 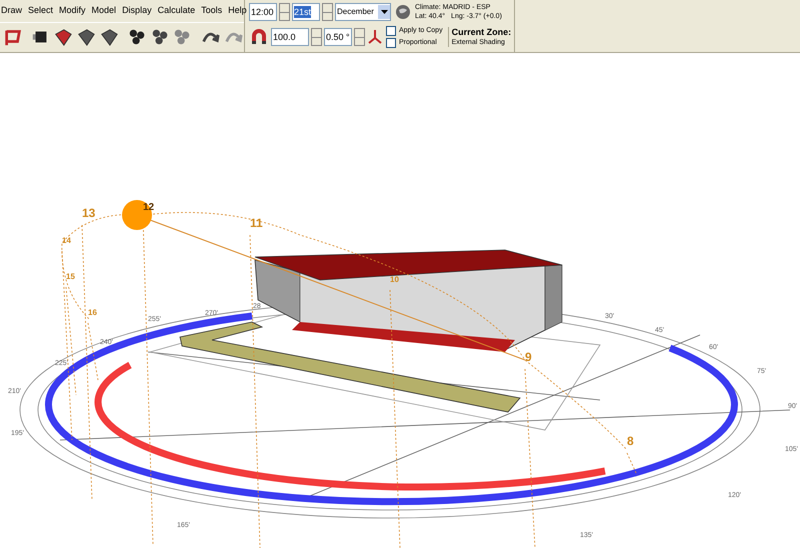 What do you see at coordinates (403, 12) in the screenshot?
I see `globe-icon` at bounding box center [403, 12].